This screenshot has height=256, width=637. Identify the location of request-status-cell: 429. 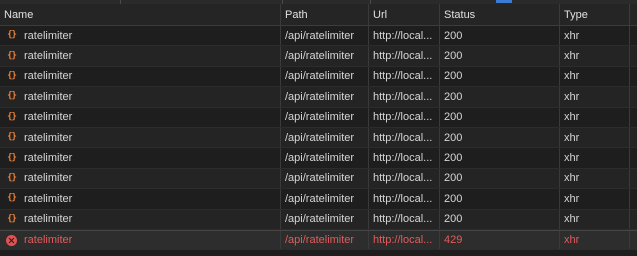
(500, 240).